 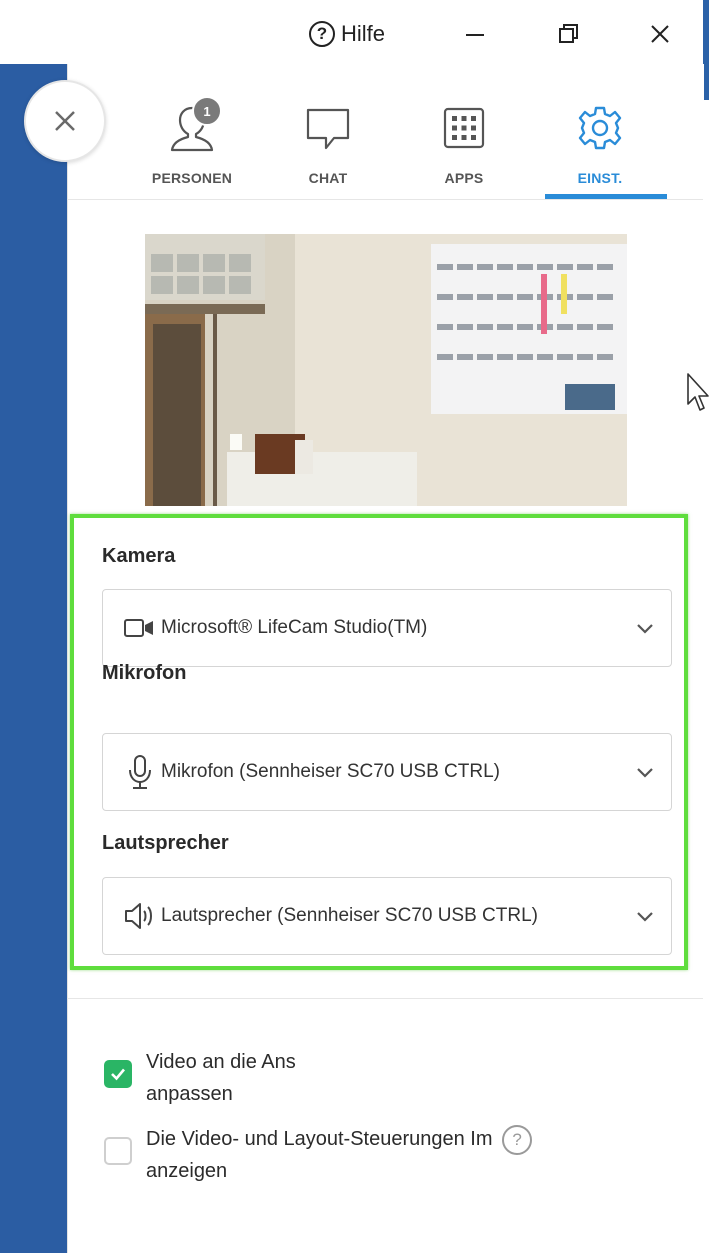 I want to click on mouse-cursor-icon, so click(x=698, y=392).